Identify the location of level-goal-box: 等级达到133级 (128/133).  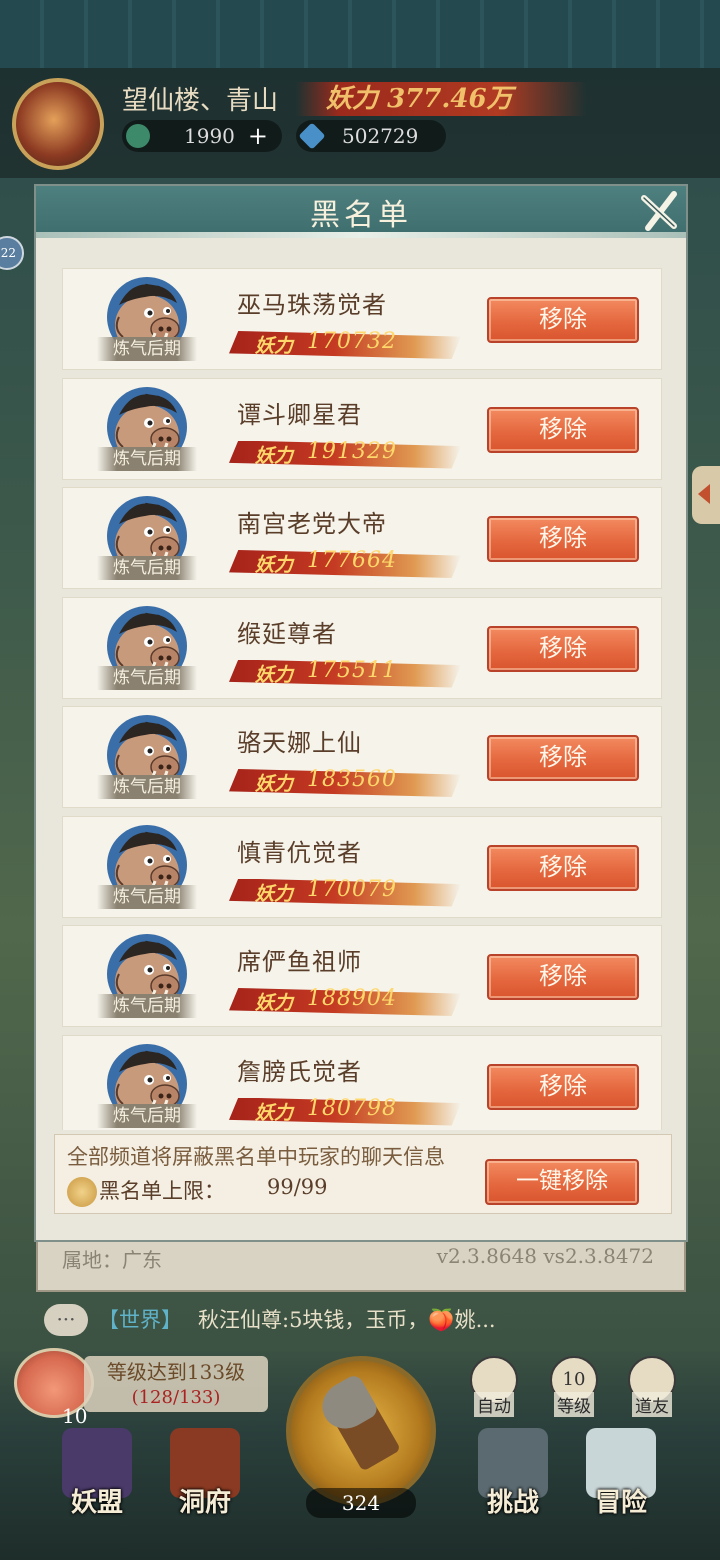
(176, 1384).